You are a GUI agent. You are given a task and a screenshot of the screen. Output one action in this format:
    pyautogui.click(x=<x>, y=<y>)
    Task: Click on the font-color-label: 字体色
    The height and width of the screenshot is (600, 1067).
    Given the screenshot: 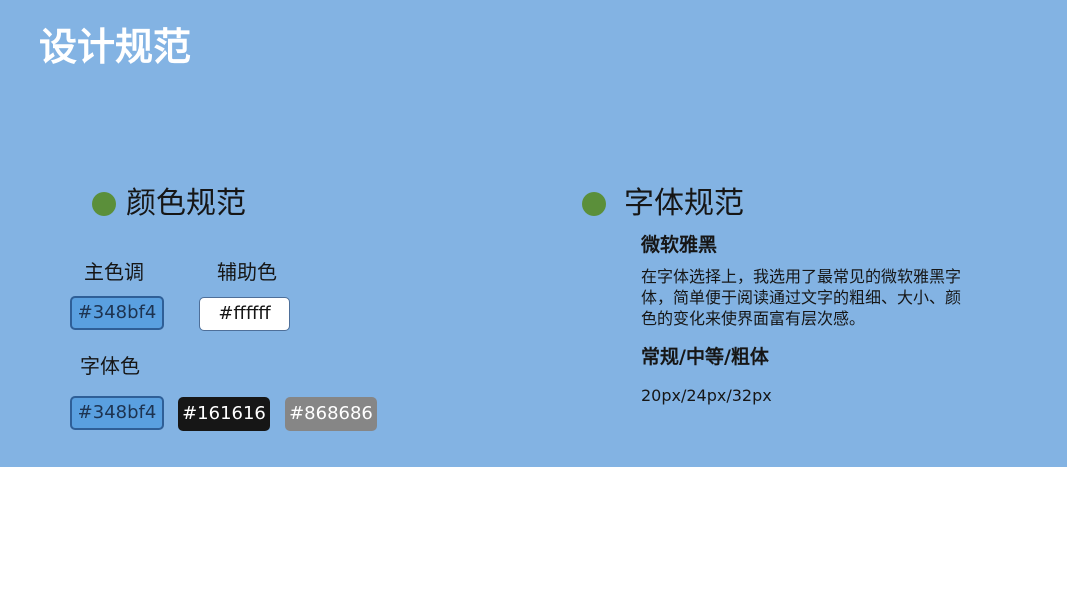 What is the action you would take?
    pyautogui.click(x=110, y=366)
    